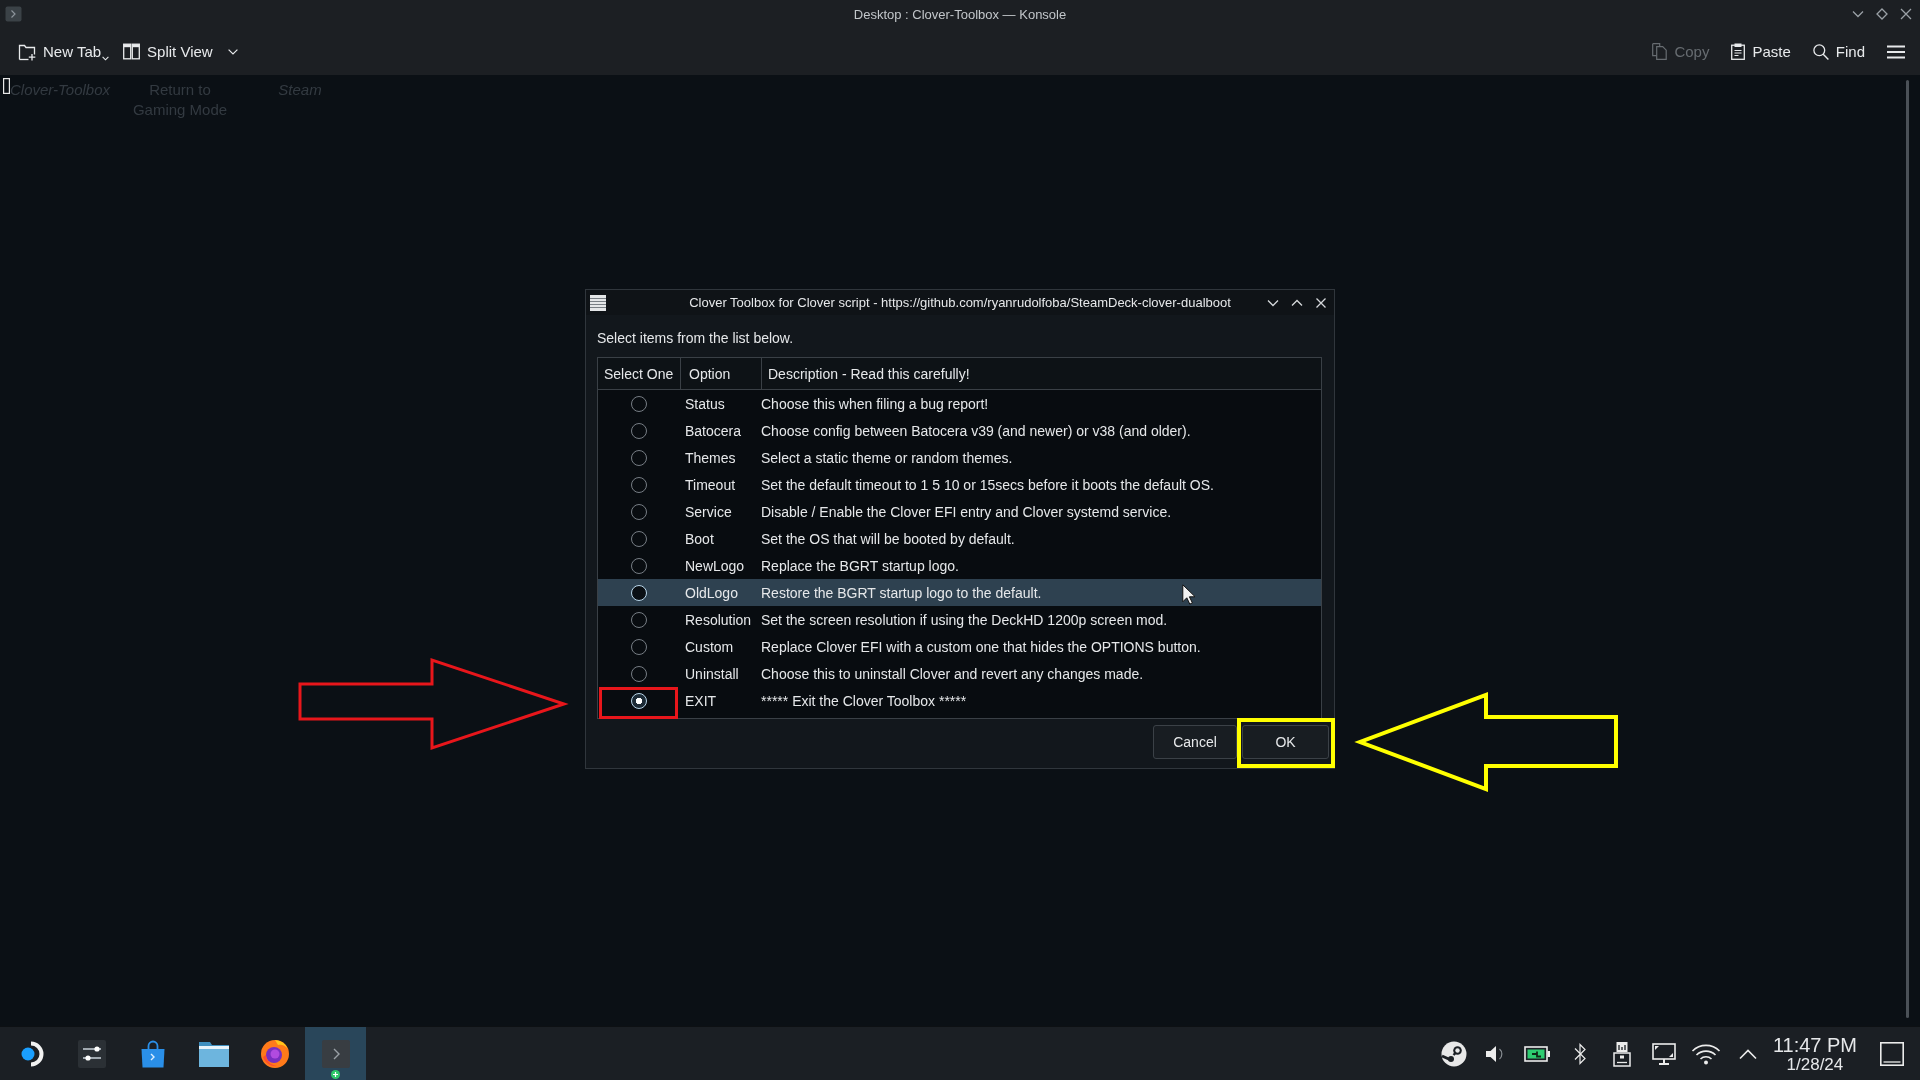  Describe the element at coordinates (1453, 1053) in the screenshot. I see `round-logo-icon` at that location.